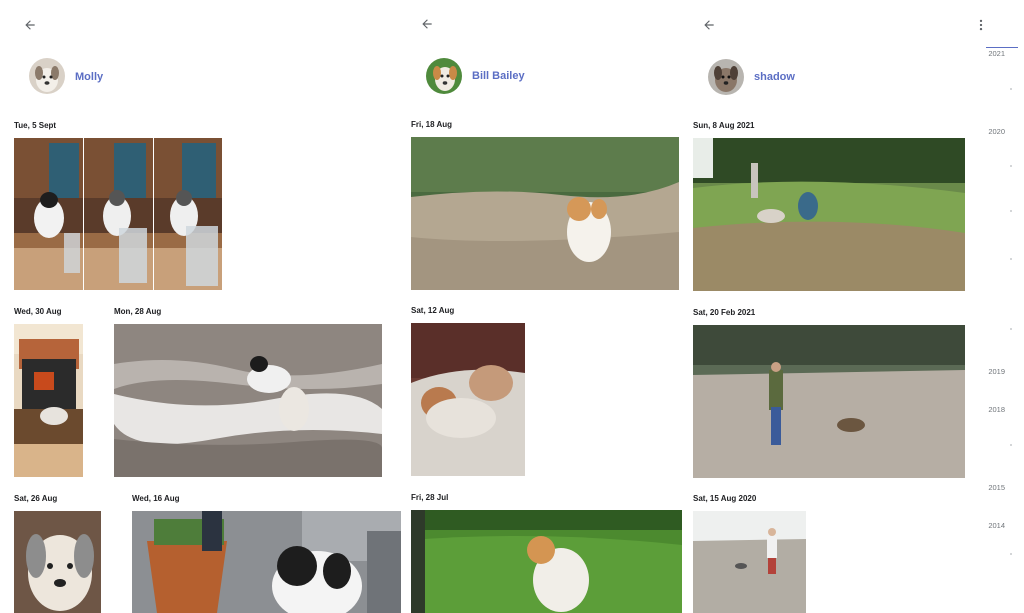 The width and height of the screenshot is (1024, 613). What do you see at coordinates (430, 497) in the screenshot?
I see `date-header: Fri, 28 Jul` at bounding box center [430, 497].